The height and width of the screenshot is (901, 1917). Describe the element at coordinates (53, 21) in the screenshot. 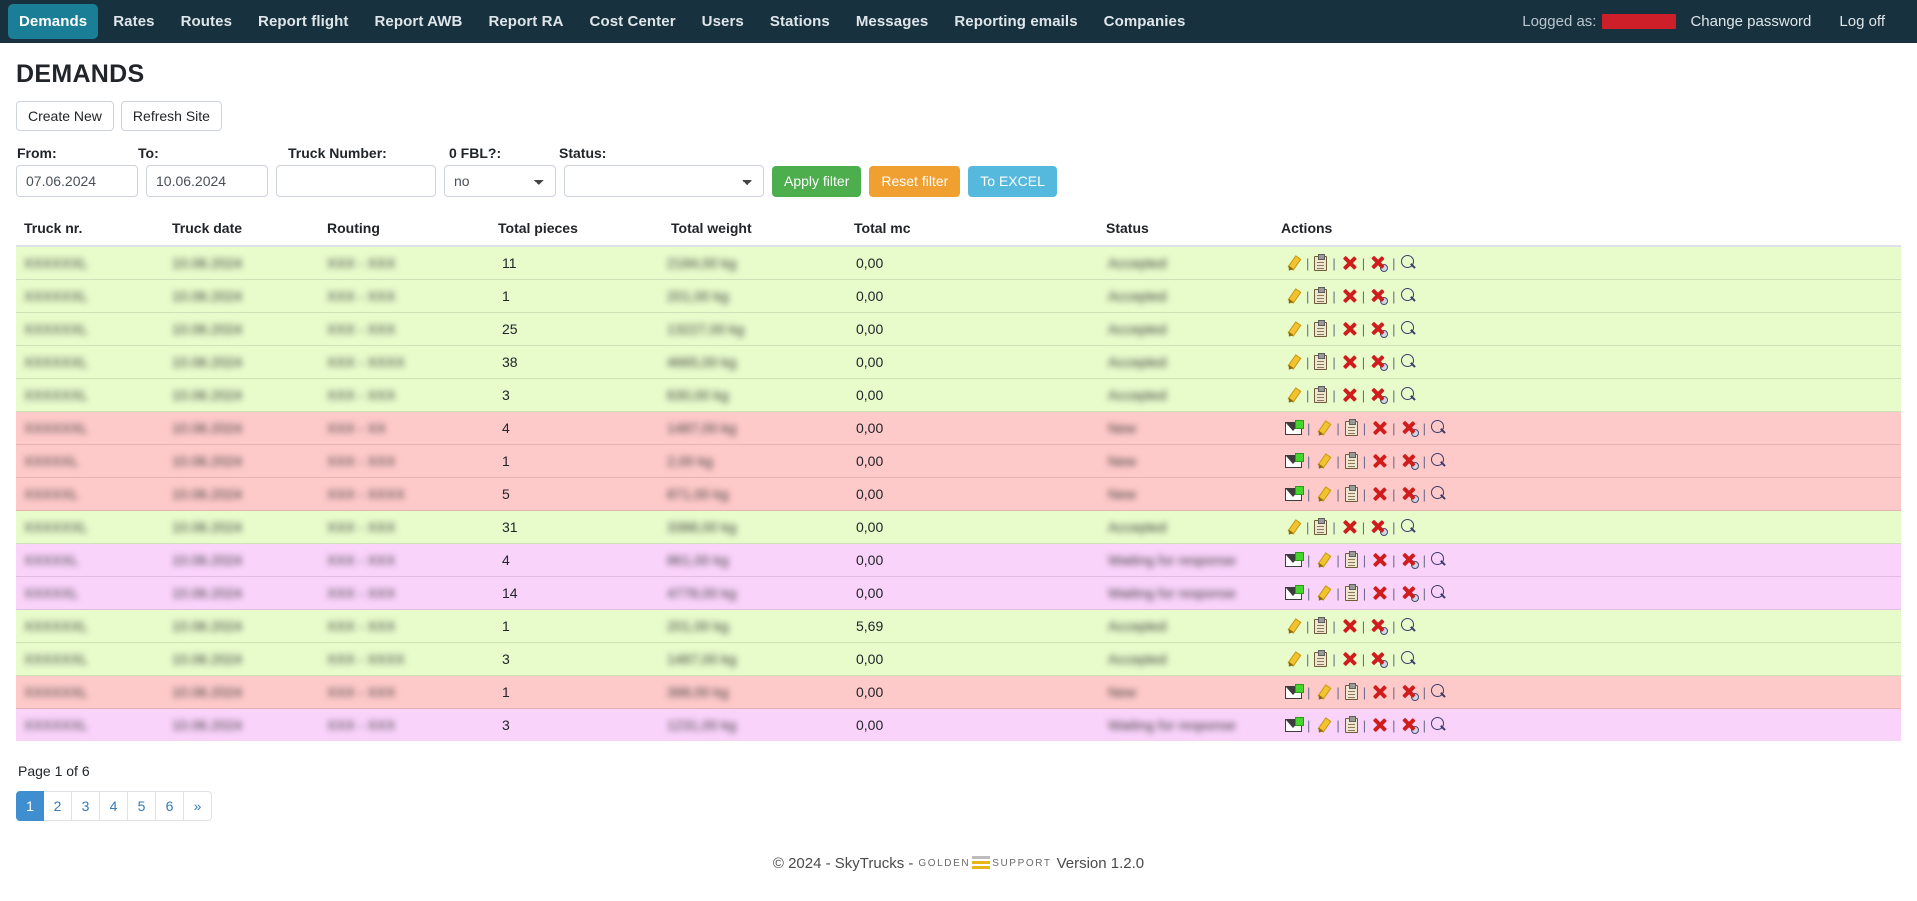

I see `nav-item-demands: Demands` at that location.